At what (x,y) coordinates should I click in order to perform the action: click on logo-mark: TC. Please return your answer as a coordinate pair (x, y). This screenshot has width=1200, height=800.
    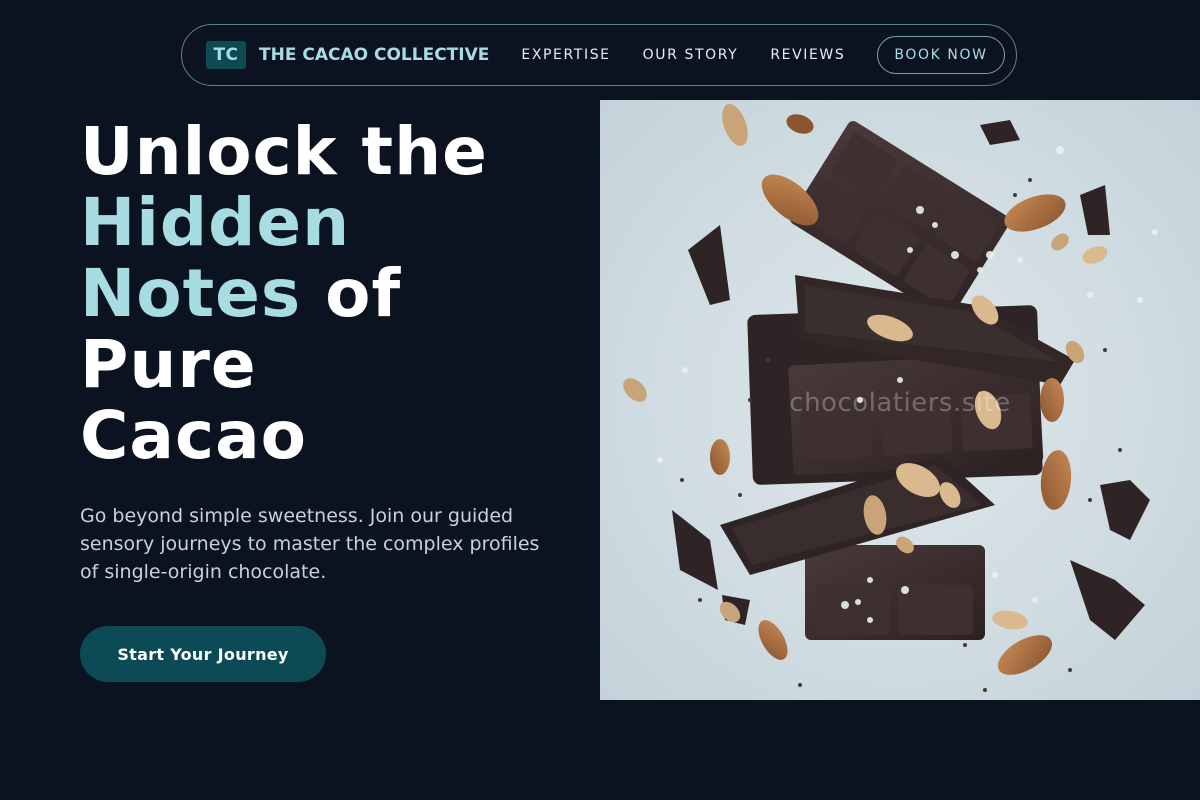
    Looking at the image, I should click on (226, 55).